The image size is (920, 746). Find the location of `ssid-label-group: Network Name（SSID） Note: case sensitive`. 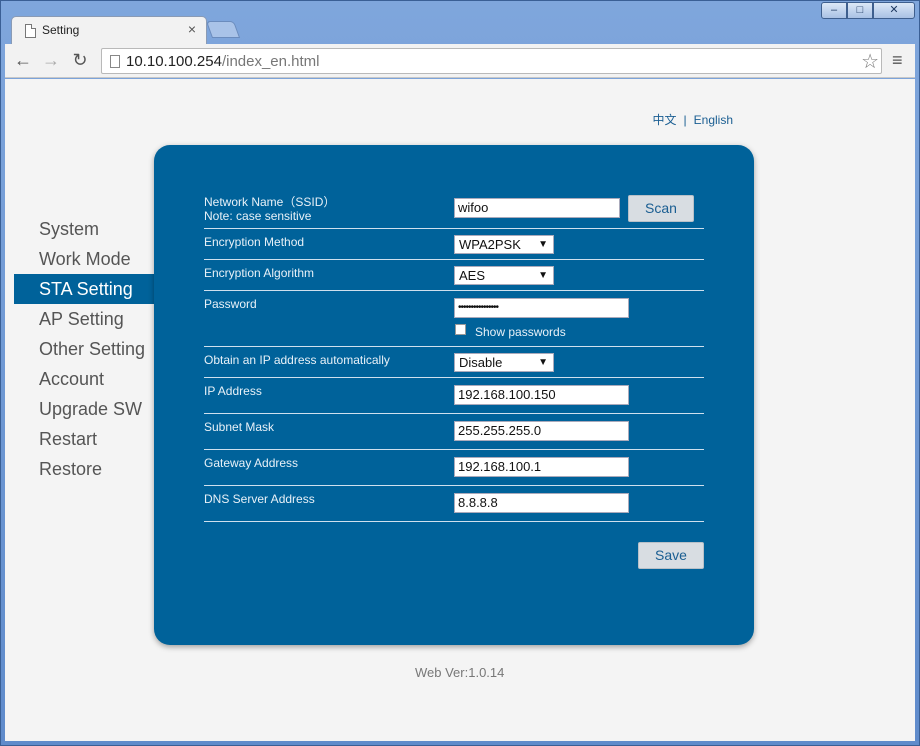

ssid-label-group: Network Name（SSID） Note: case sensitive is located at coordinates (269, 209).